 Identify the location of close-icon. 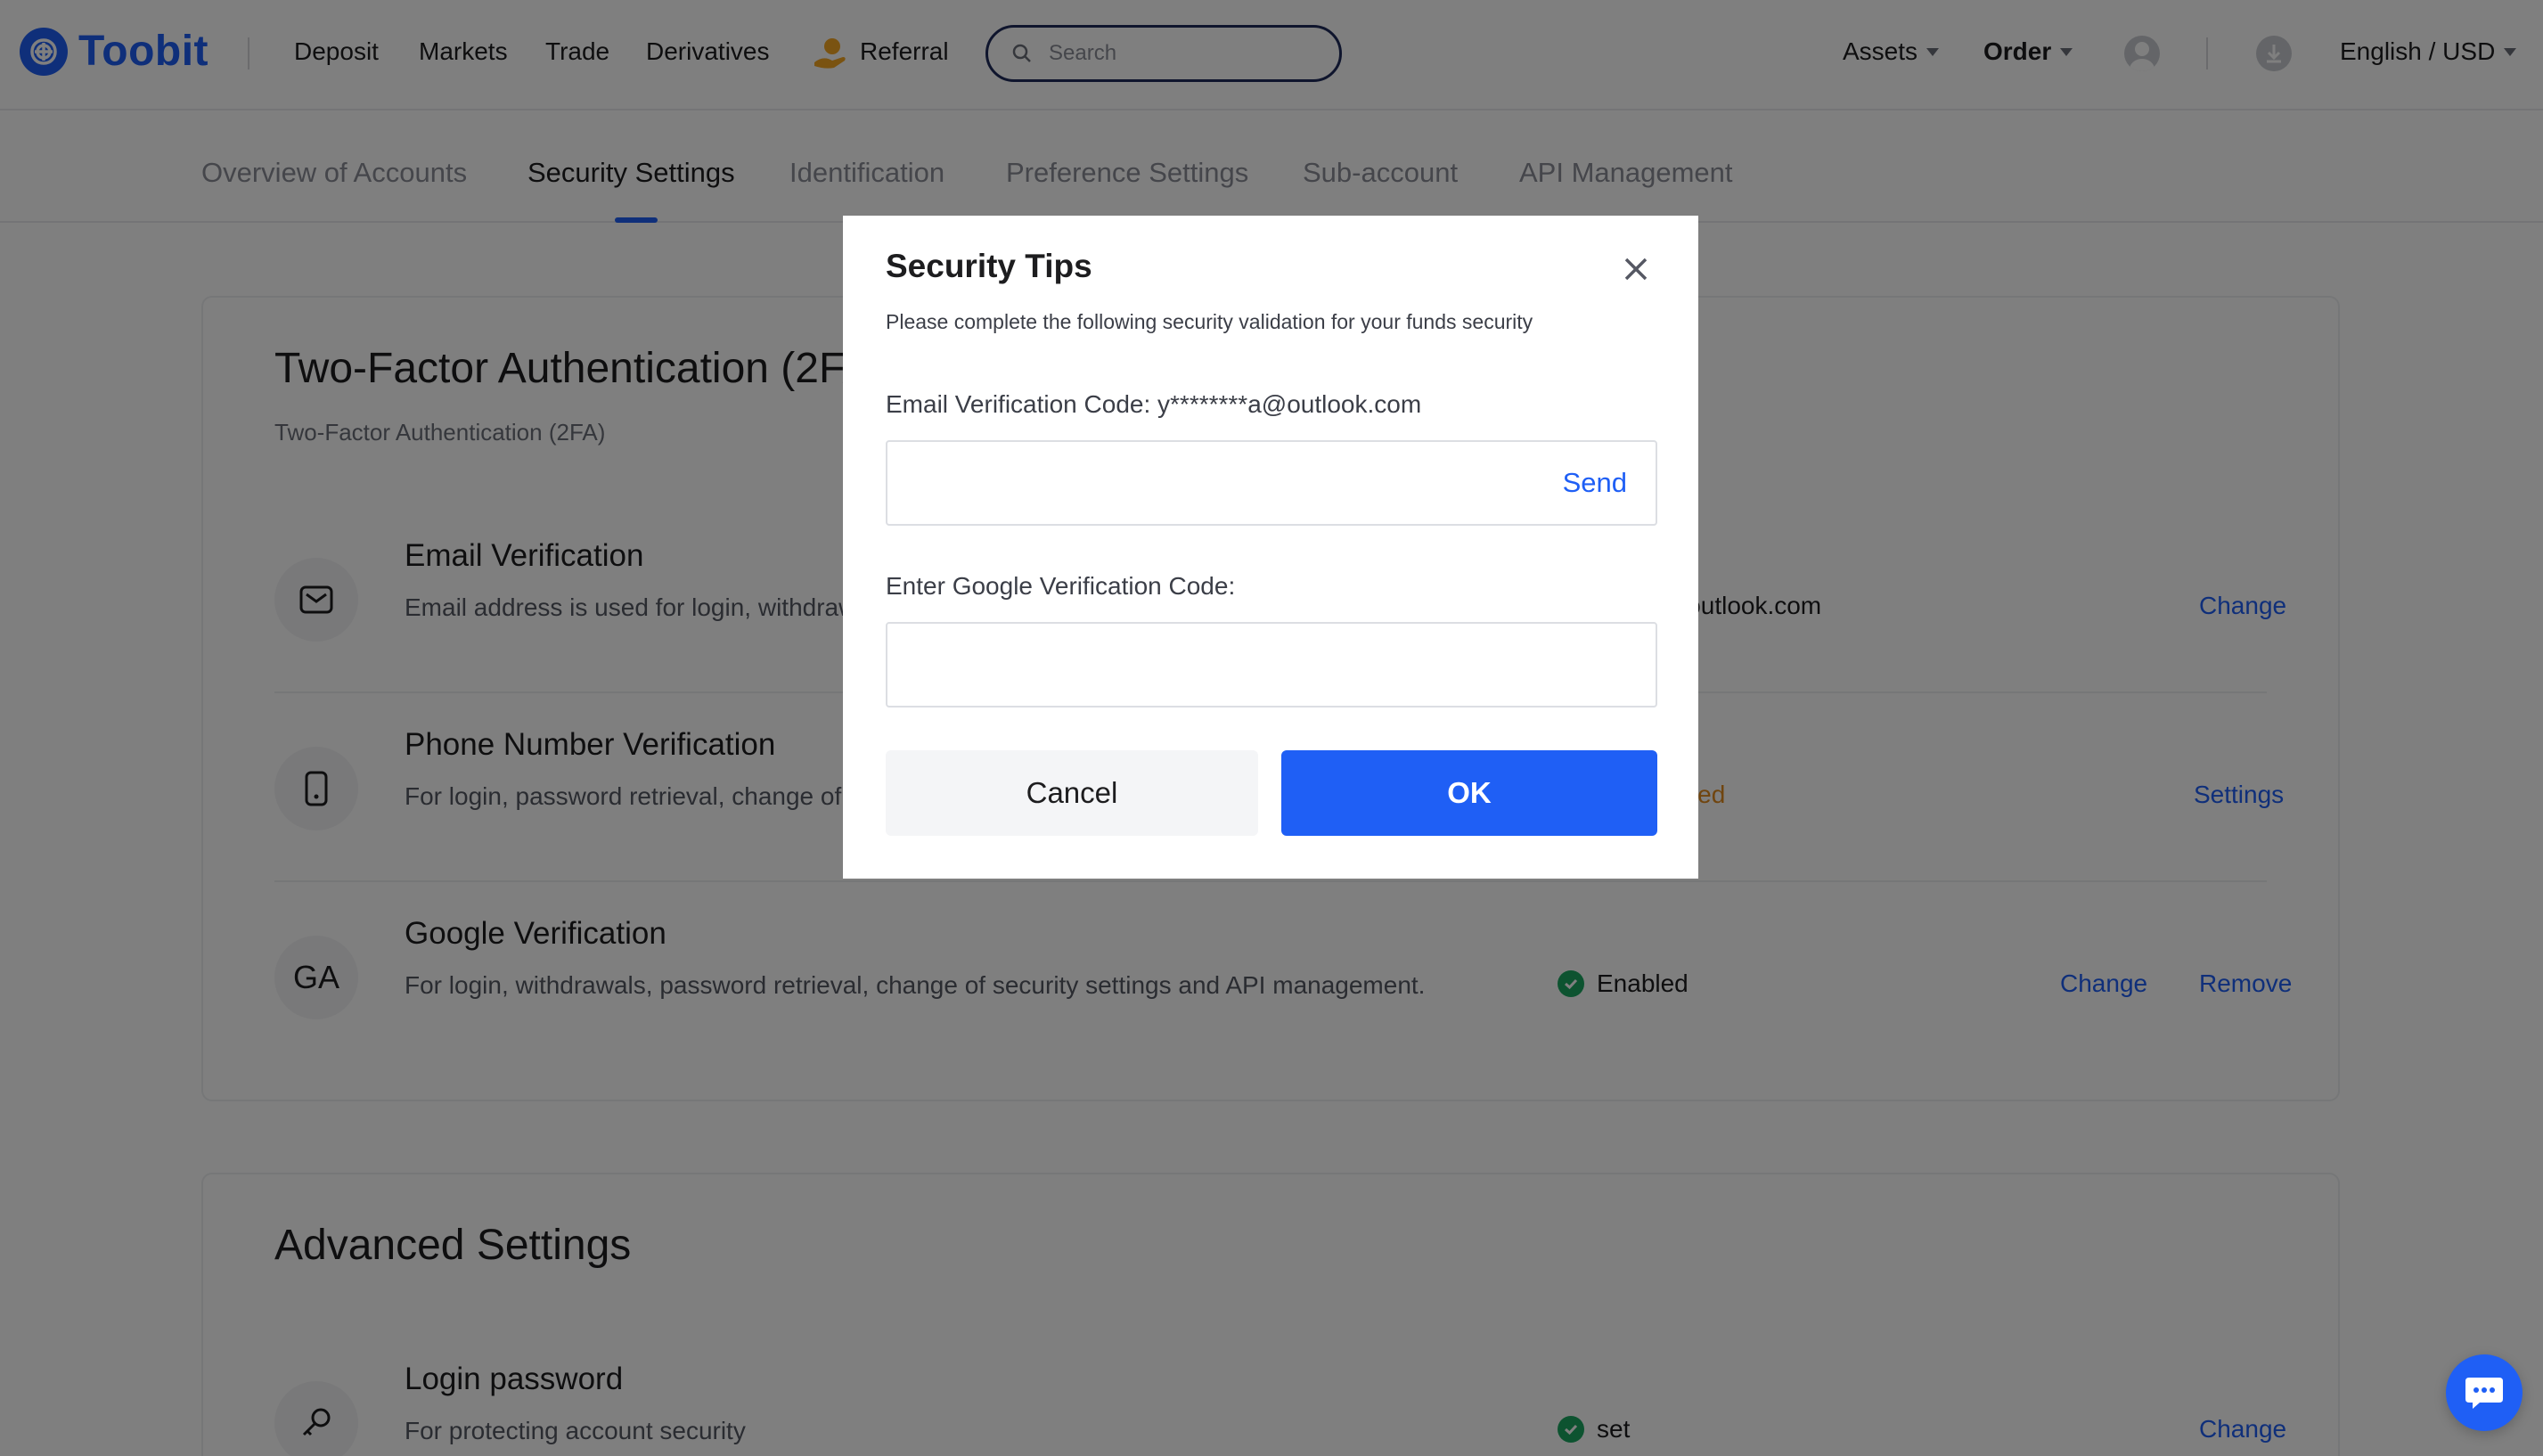
(1636, 269).